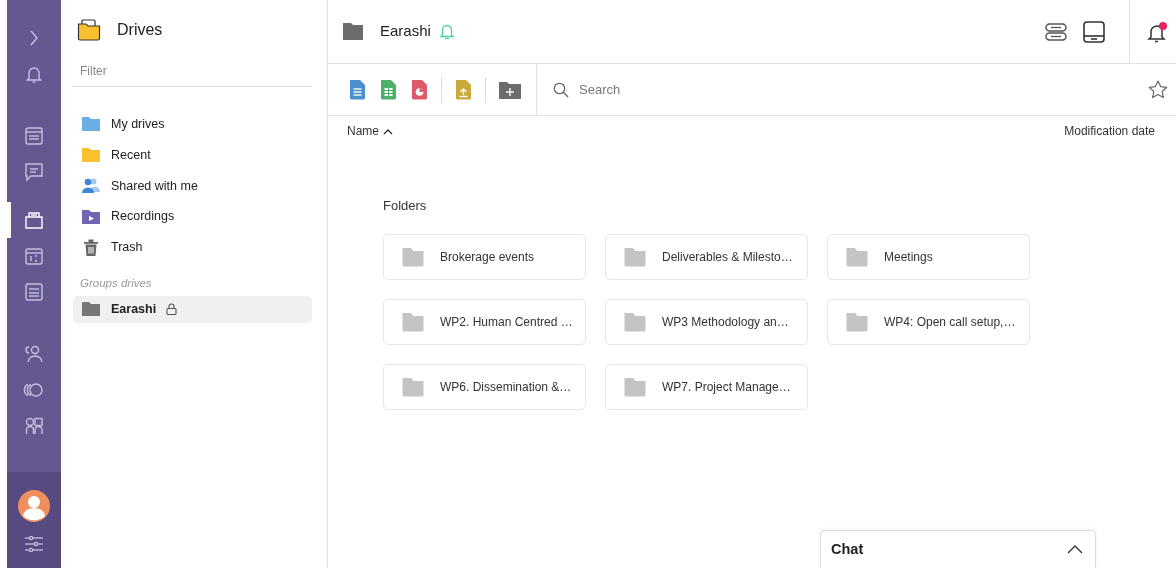 Image resolution: width=1176 pixels, height=568 pixels. I want to click on folder-card: Brokerage events, so click(484, 256).